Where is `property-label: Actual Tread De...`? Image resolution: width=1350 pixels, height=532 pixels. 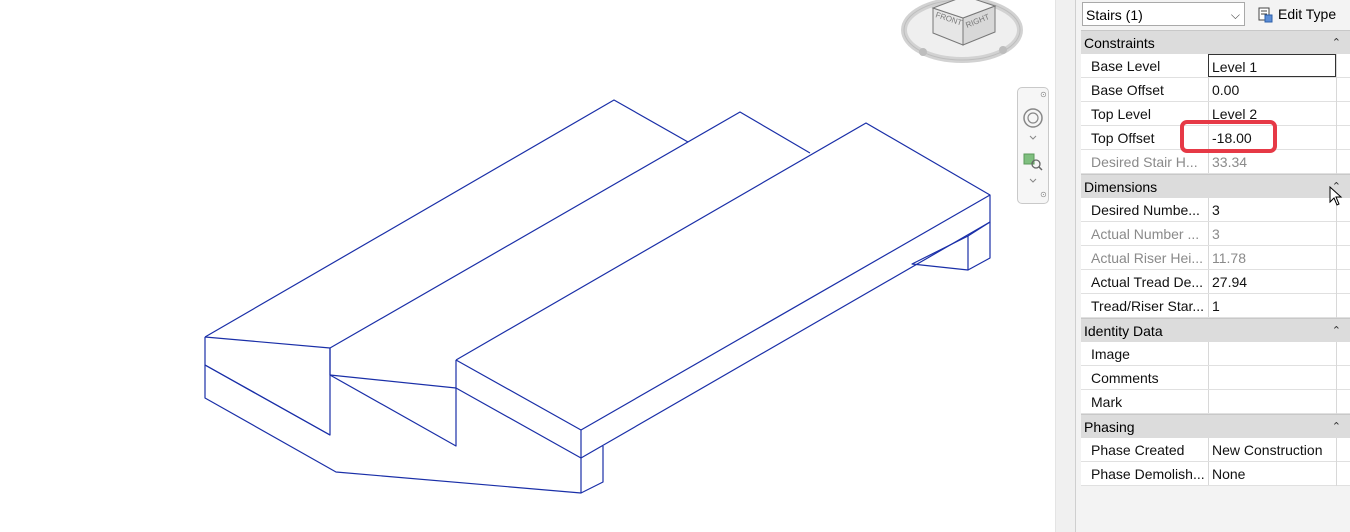 property-label: Actual Tread De... is located at coordinates (1147, 282).